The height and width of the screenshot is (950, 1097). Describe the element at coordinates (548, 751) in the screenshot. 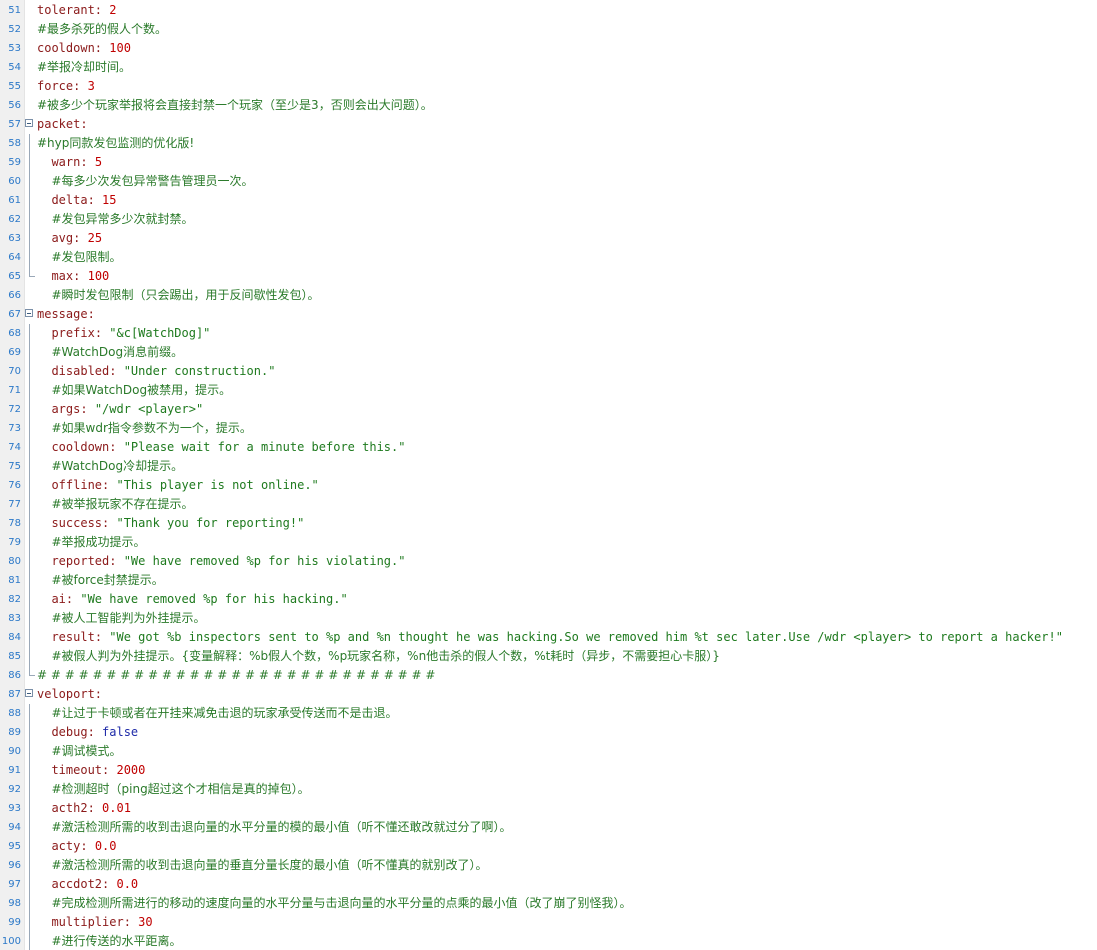

I see `code-line: 90 #调试模式。` at that location.